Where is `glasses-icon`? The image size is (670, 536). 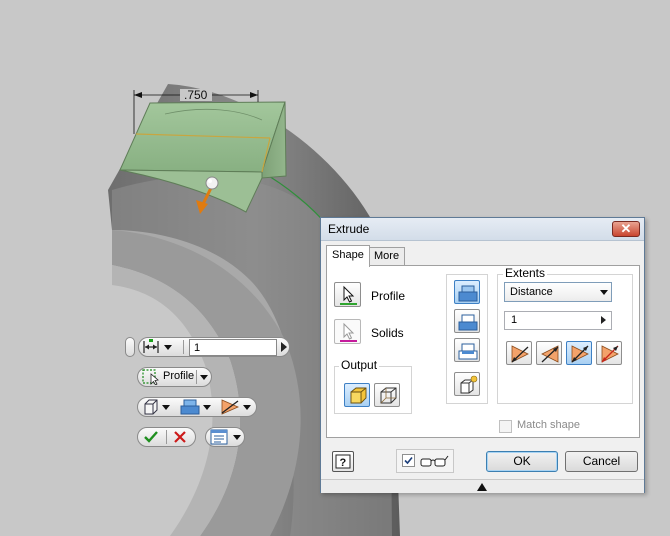
glasses-icon is located at coordinates (434, 461).